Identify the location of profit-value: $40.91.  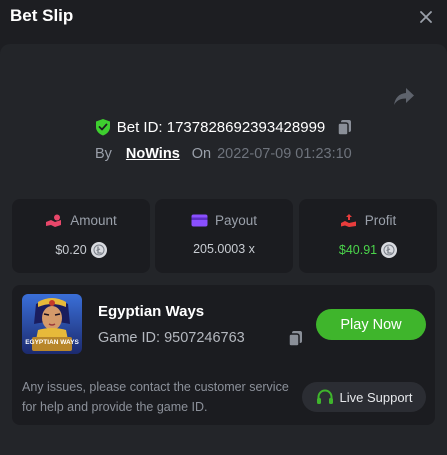
(358, 250).